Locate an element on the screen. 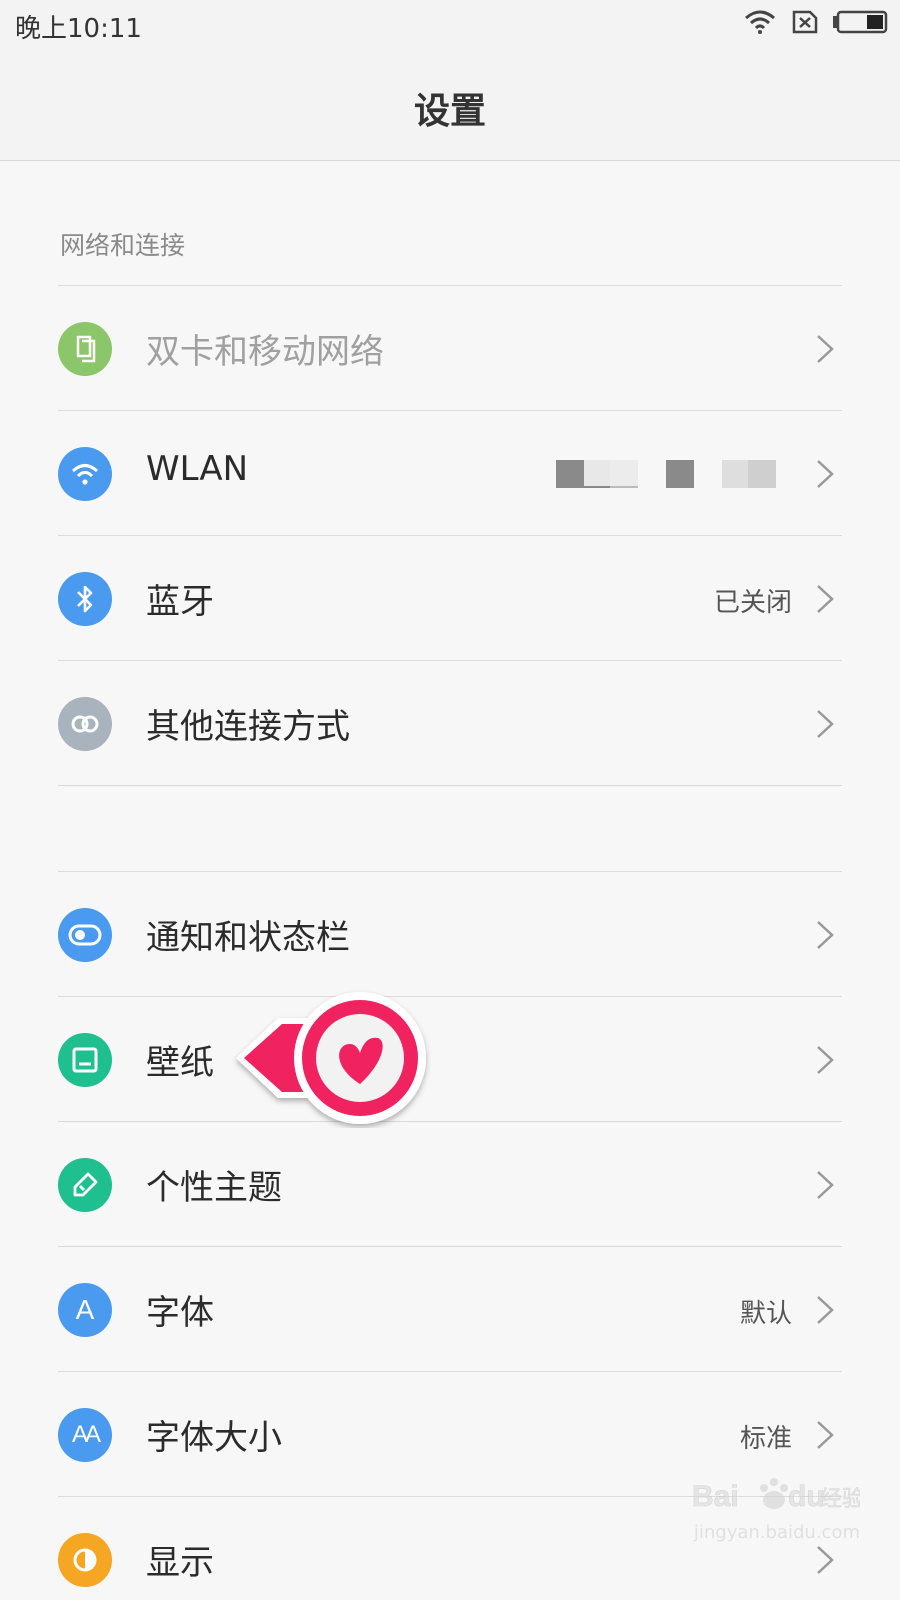 The image size is (900, 1600). settings-item-label: 字体大小 is located at coordinates (214, 1438).